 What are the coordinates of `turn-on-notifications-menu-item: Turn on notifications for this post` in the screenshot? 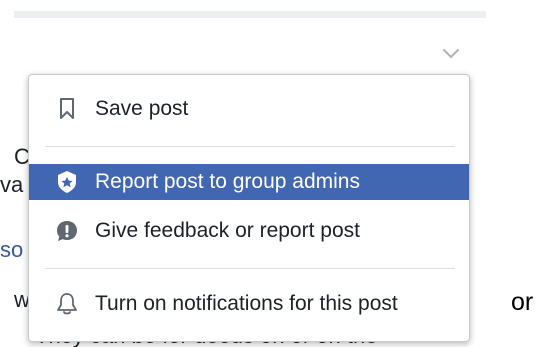 It's located at (249, 304).